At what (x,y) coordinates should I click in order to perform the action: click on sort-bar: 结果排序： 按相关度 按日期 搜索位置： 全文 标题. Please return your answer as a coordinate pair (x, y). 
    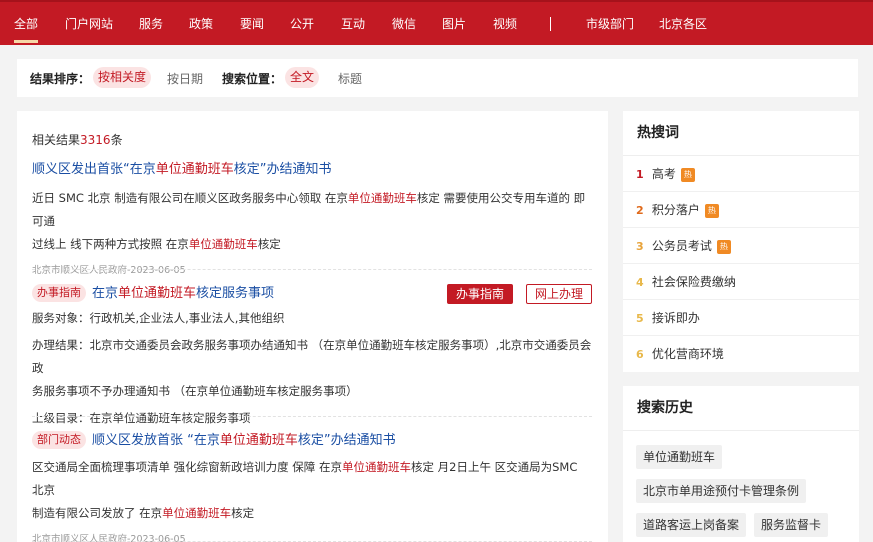
    Looking at the image, I should click on (437, 78).